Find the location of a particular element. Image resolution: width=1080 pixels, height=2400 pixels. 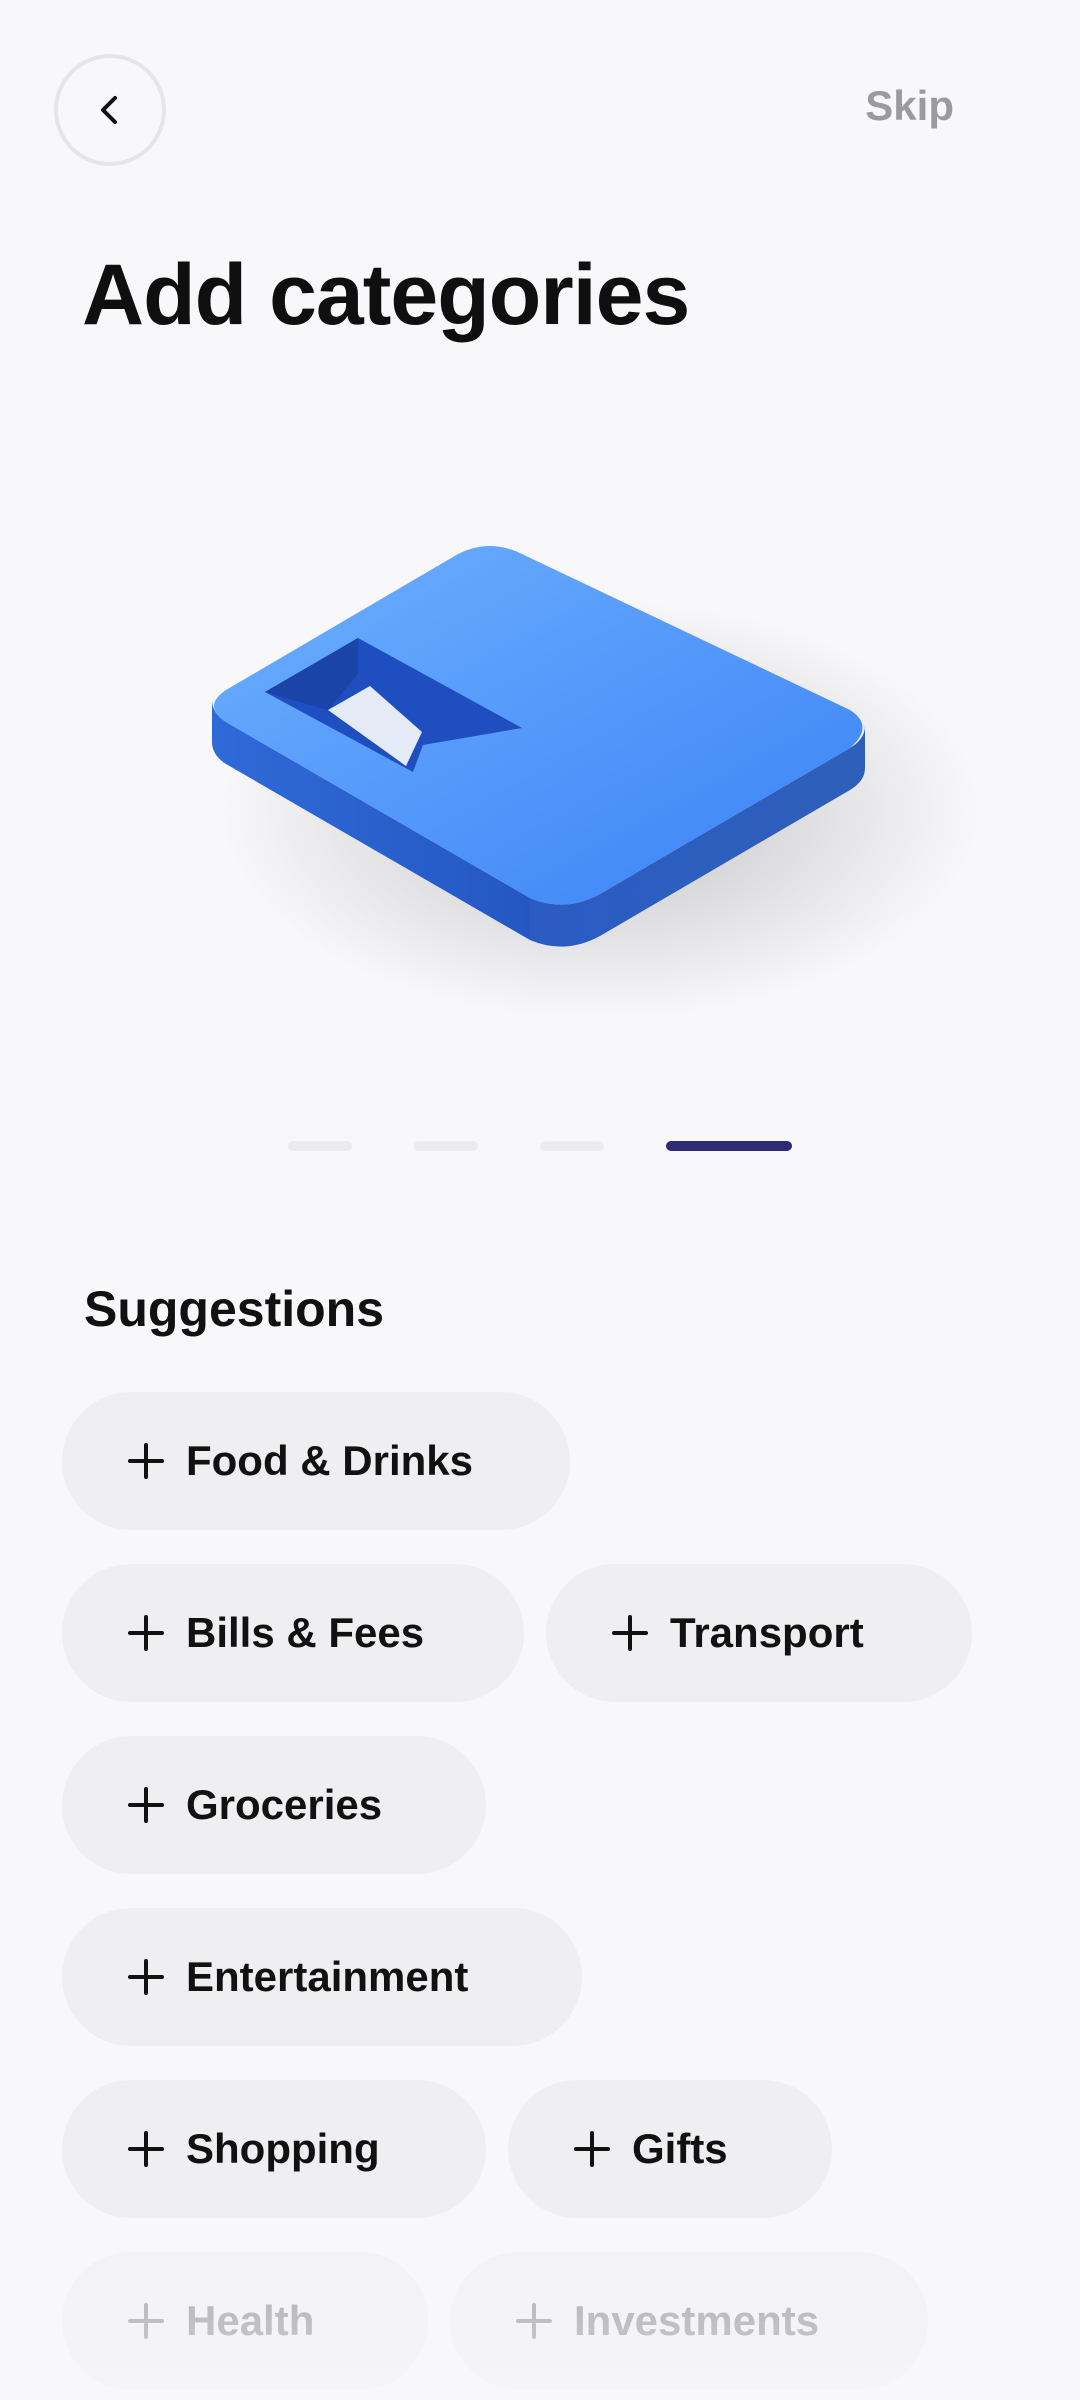

back-button is located at coordinates (110, 110).